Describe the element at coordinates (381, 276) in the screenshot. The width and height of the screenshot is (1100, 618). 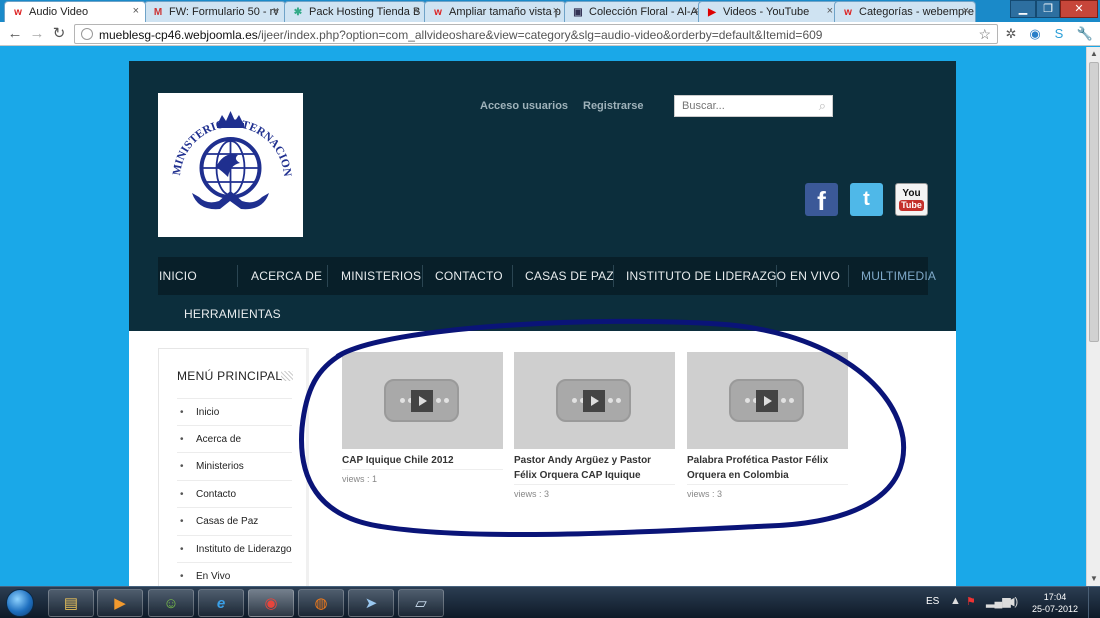
I see `menu-item-ministerios: MINISTERIOS` at that location.